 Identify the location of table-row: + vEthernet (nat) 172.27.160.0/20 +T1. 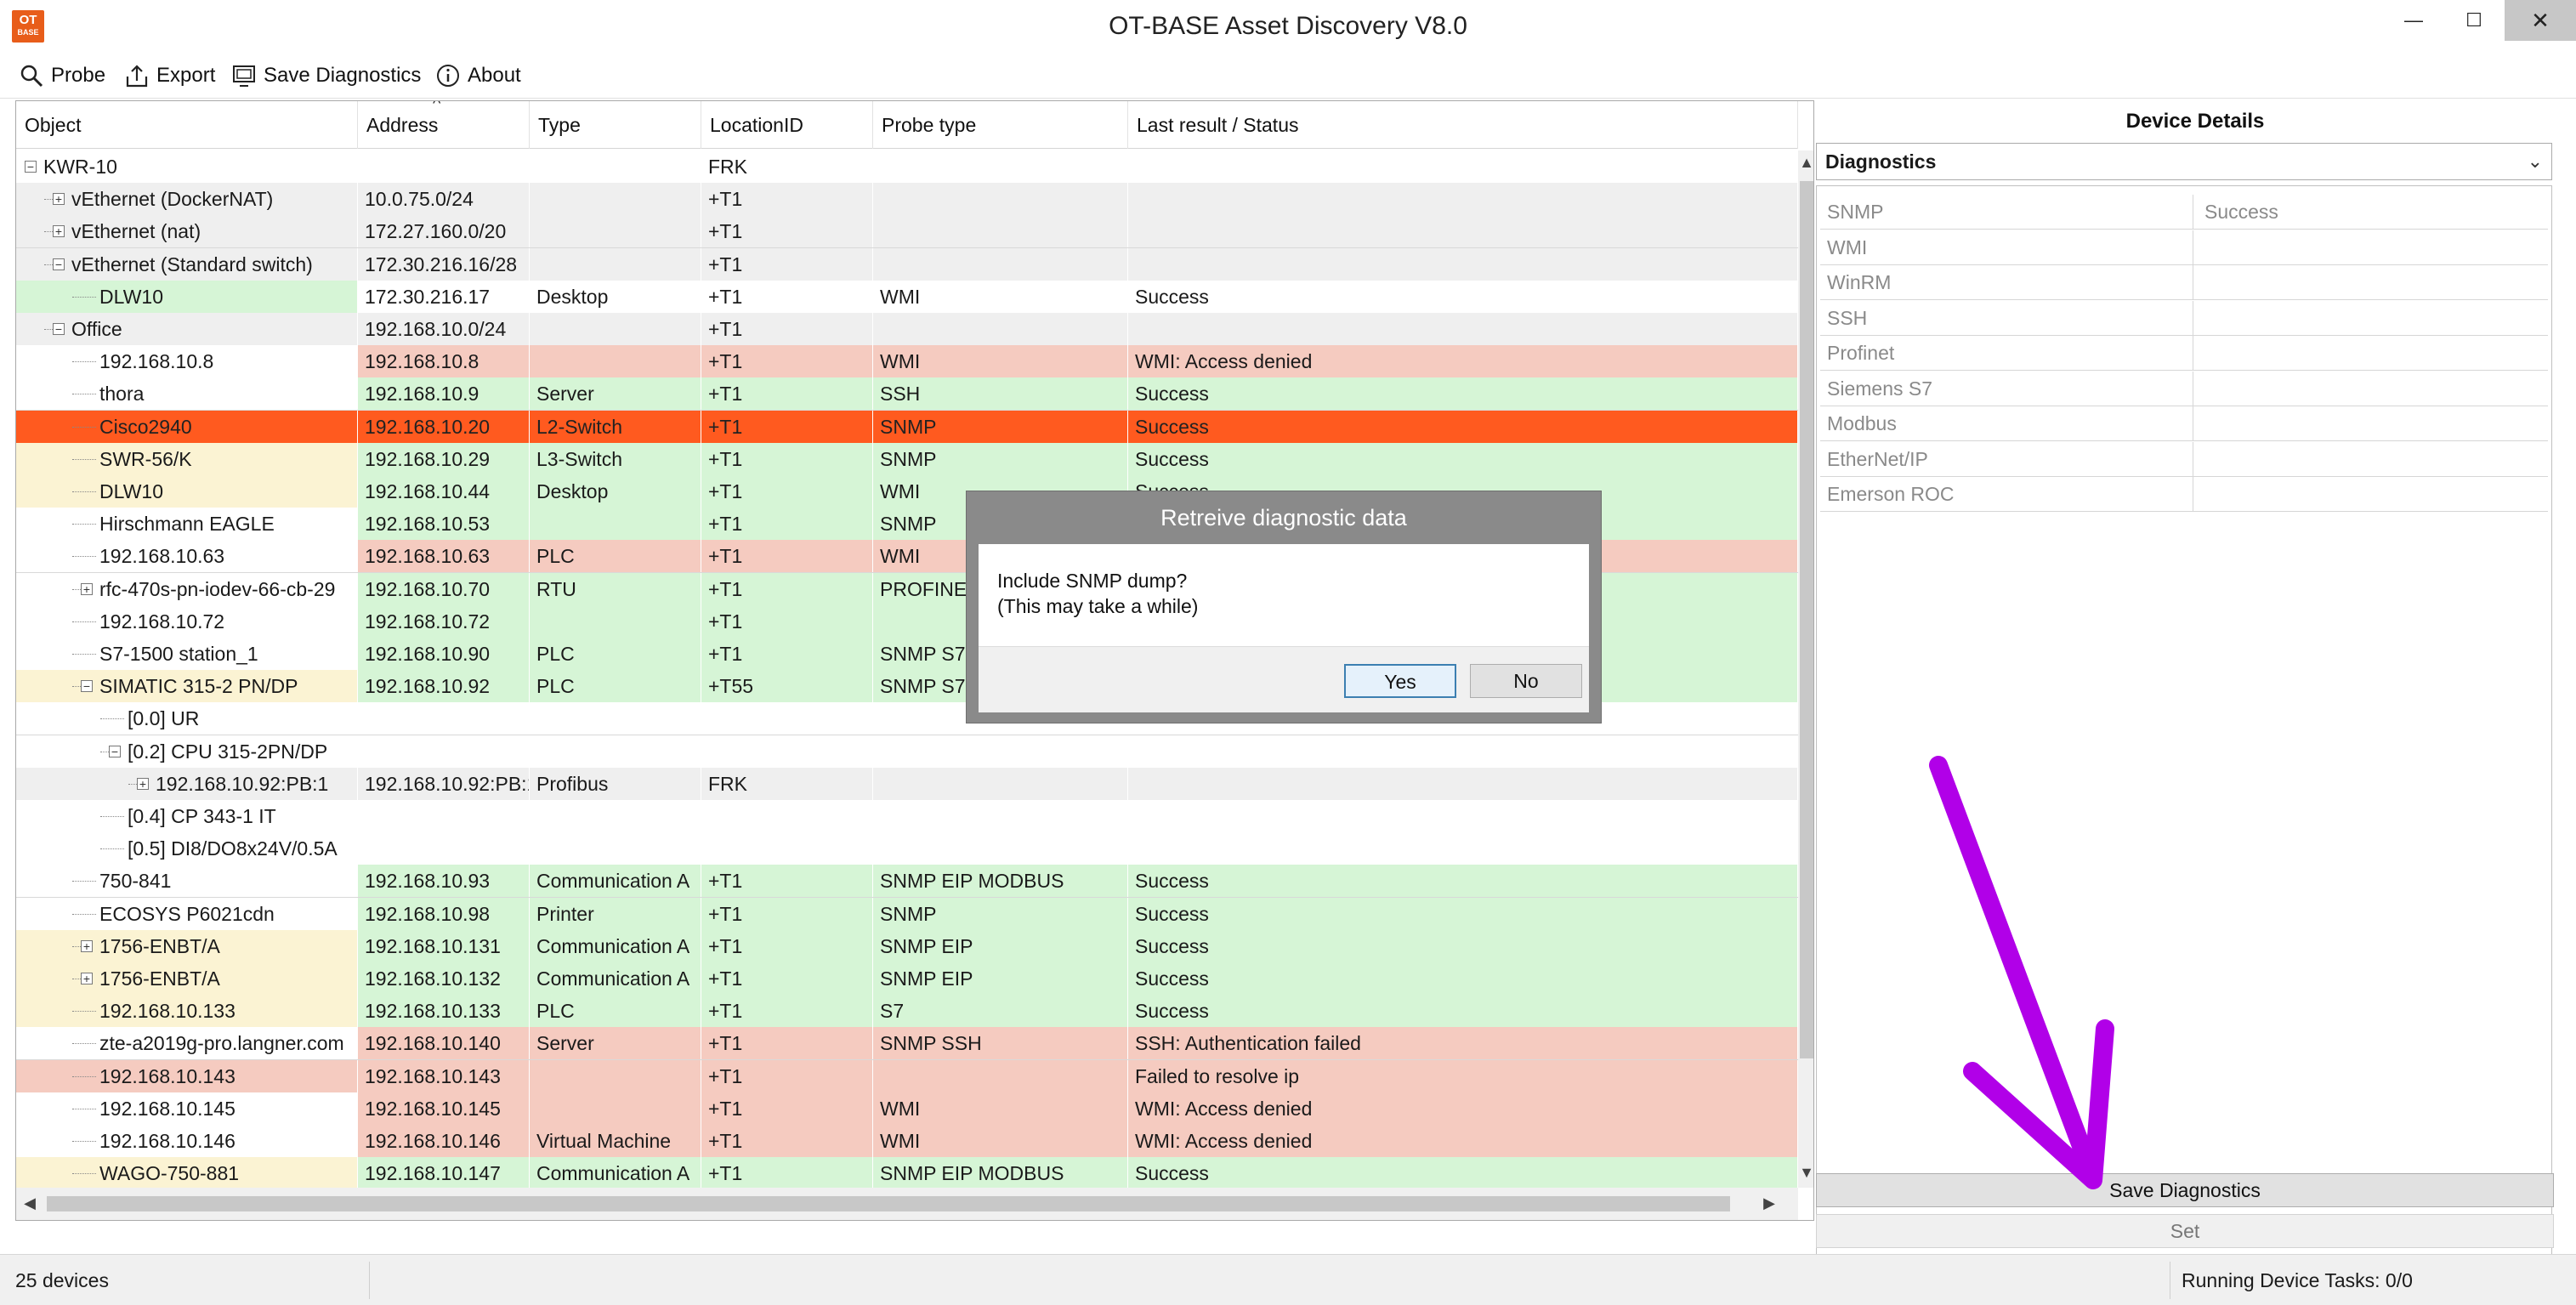
(907, 232).